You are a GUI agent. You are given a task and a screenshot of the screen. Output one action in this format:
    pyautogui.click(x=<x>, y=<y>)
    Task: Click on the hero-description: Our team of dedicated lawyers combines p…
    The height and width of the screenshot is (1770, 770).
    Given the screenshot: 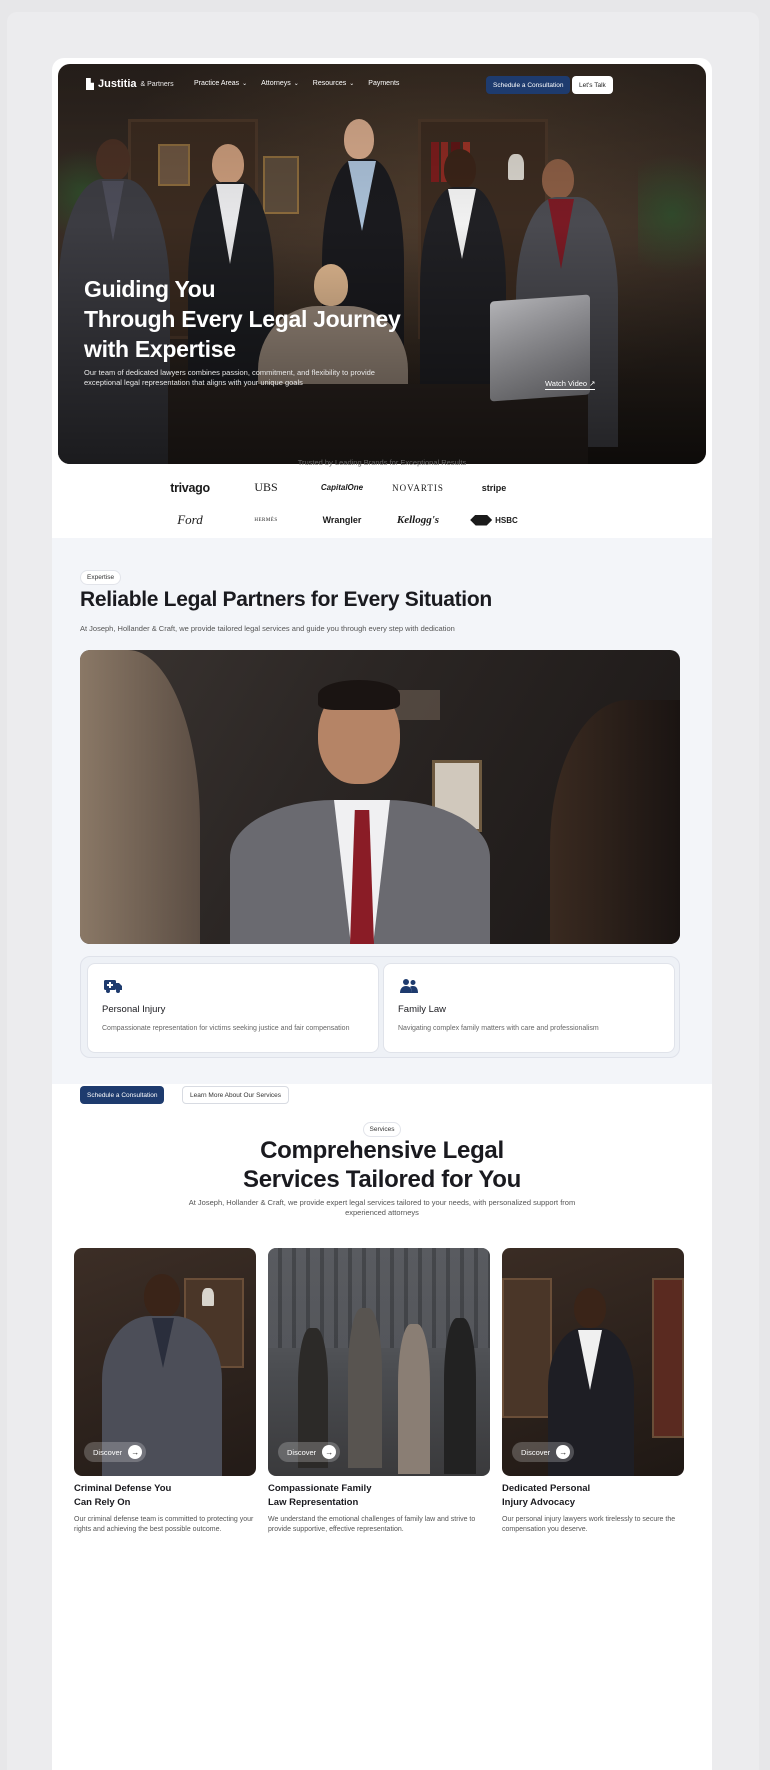 What is the action you would take?
    pyautogui.click(x=229, y=377)
    